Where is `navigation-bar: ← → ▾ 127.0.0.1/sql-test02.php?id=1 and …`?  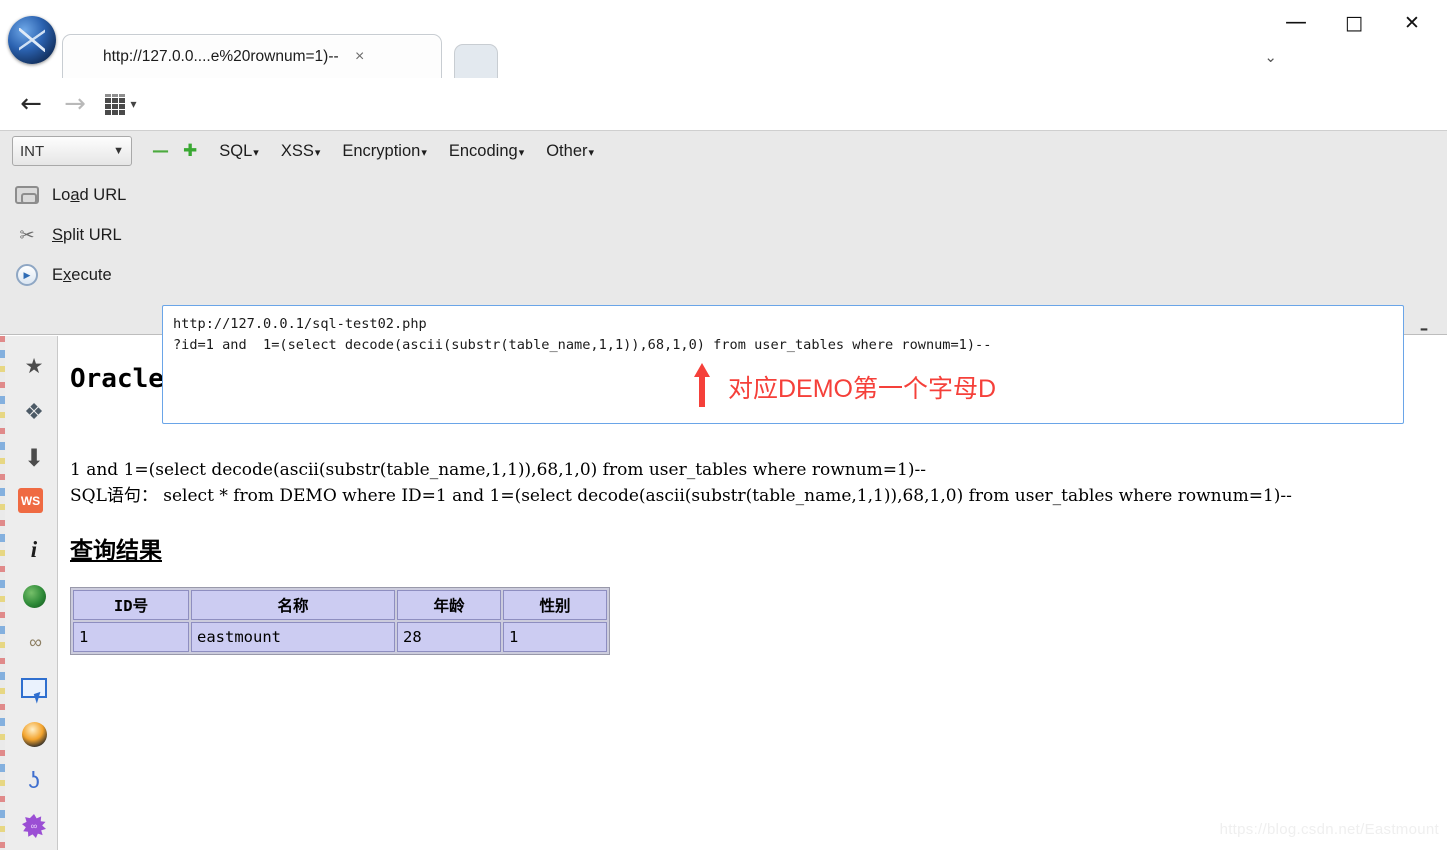 navigation-bar: ← → ▾ 127.0.0.1/sql-test02.php?id=1 and … is located at coordinates (723, 137).